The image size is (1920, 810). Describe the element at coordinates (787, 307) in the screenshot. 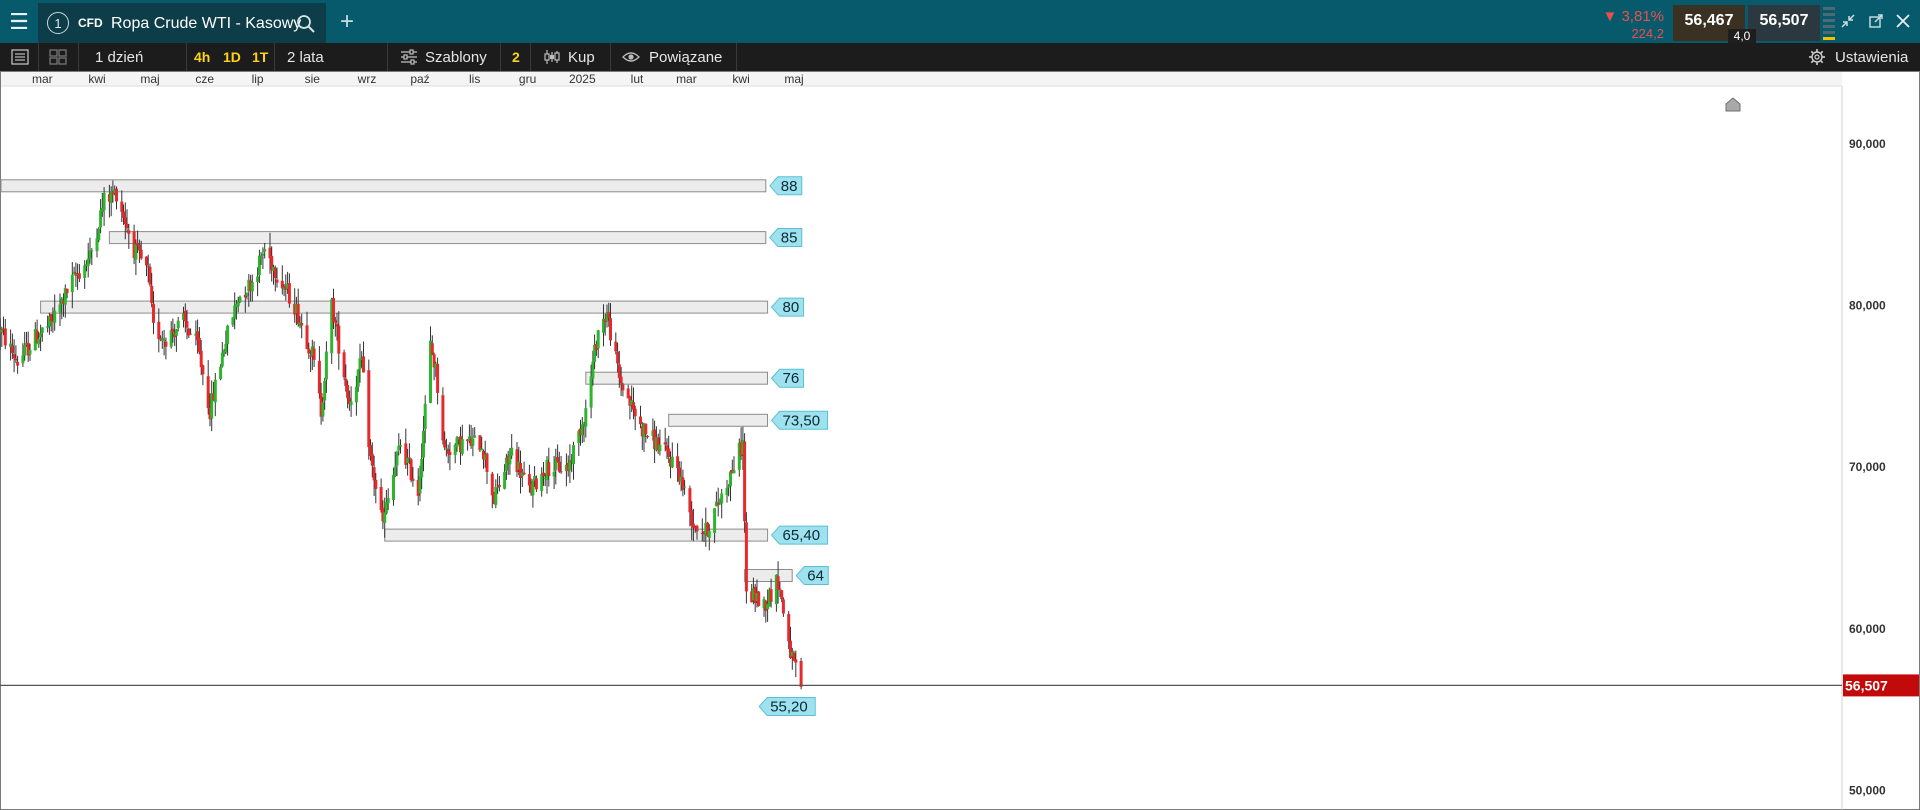

I see `level-marker: 80` at that location.